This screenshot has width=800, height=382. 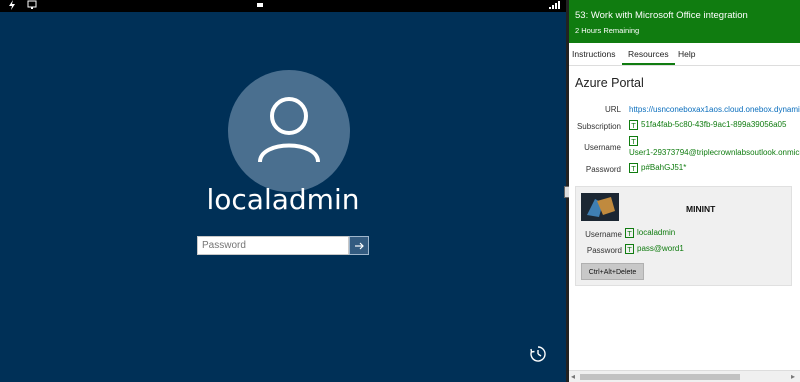 I want to click on tab-help: Help, so click(x=686, y=54).